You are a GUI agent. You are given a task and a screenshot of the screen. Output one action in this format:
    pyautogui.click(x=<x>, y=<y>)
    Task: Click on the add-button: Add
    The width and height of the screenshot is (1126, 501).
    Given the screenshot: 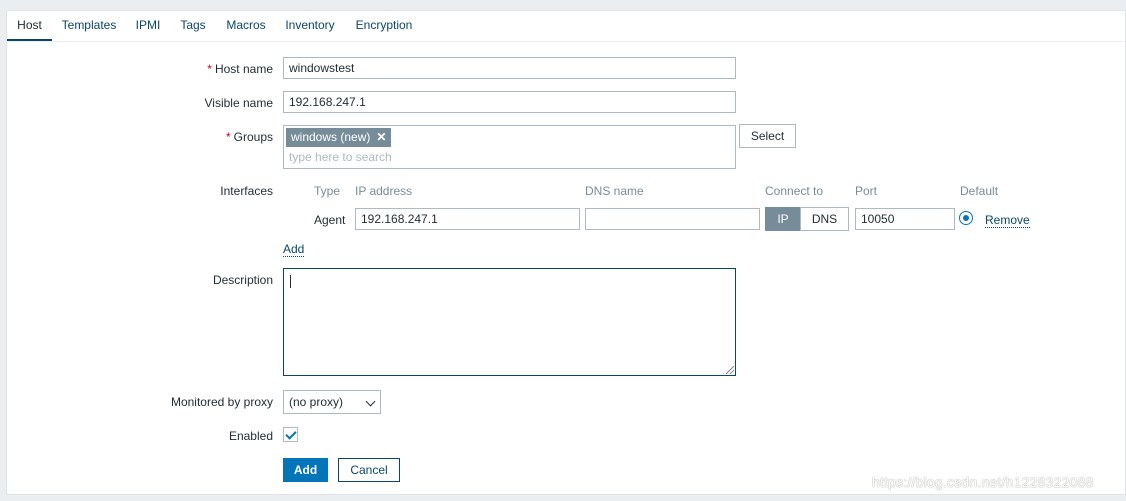 What is the action you would take?
    pyautogui.click(x=305, y=470)
    